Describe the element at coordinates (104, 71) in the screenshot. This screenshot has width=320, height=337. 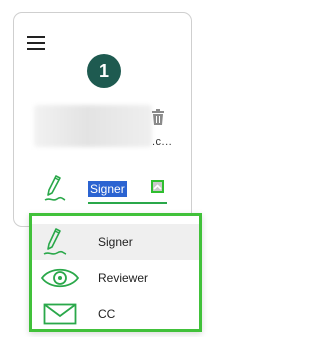
I see `step-number-badge: 1` at that location.